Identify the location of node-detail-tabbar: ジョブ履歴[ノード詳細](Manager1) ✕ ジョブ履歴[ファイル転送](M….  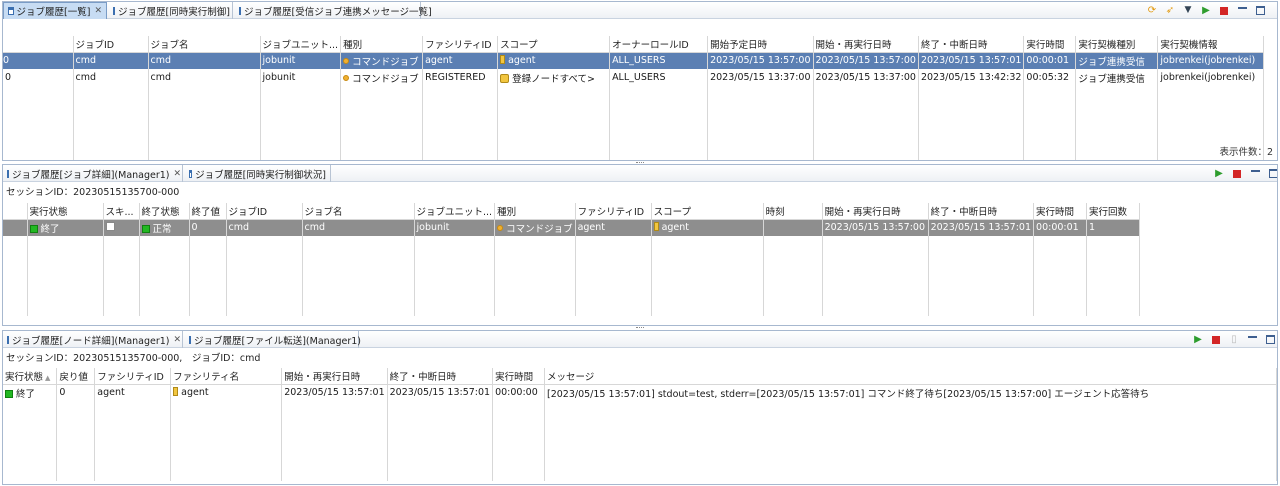
(640, 339).